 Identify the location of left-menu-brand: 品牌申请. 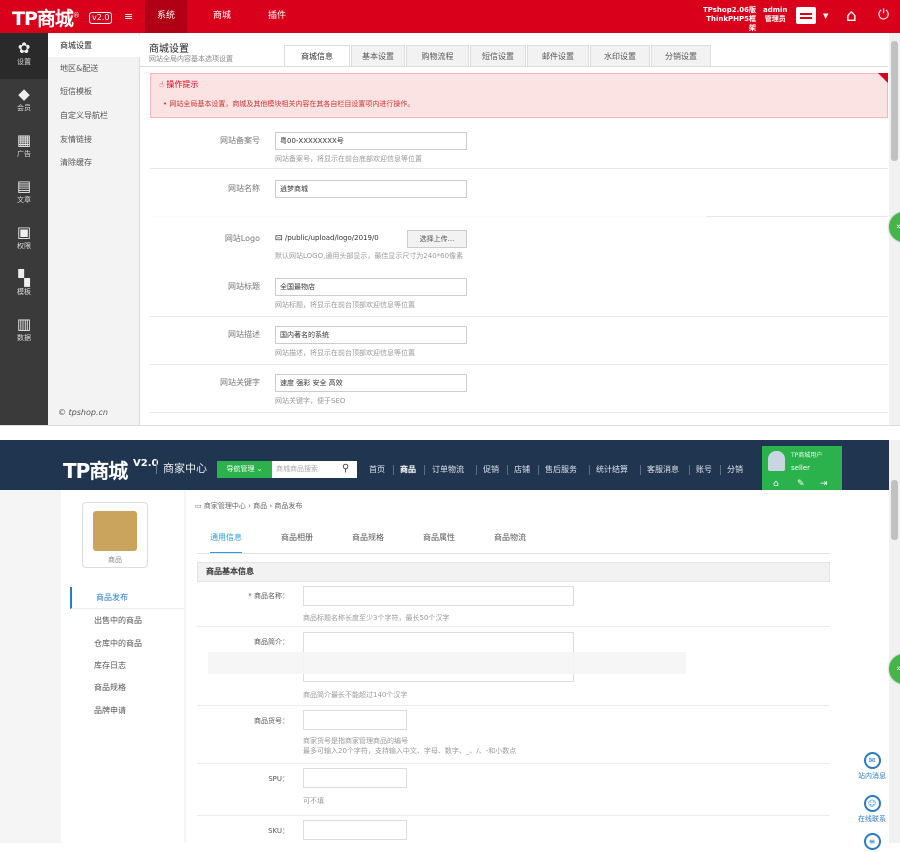
(127, 711).